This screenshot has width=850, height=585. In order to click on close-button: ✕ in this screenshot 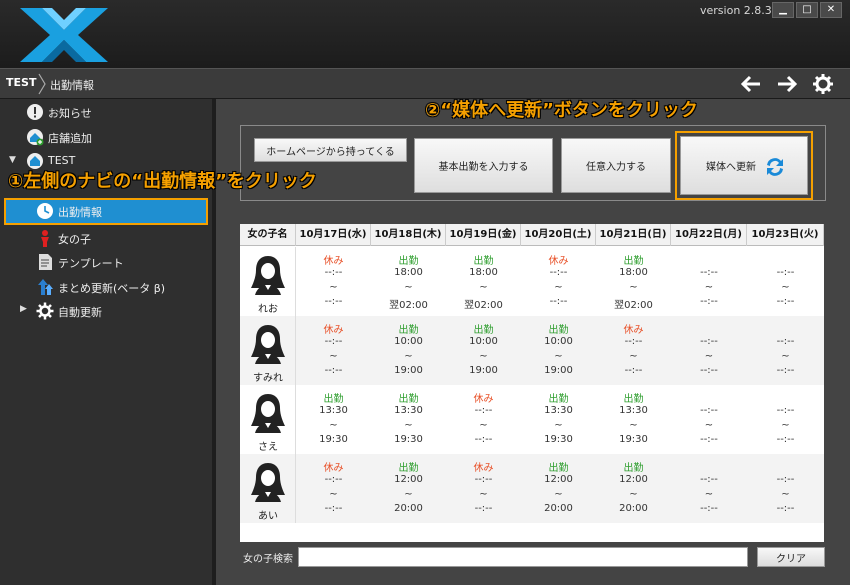, I will do `click(831, 10)`.